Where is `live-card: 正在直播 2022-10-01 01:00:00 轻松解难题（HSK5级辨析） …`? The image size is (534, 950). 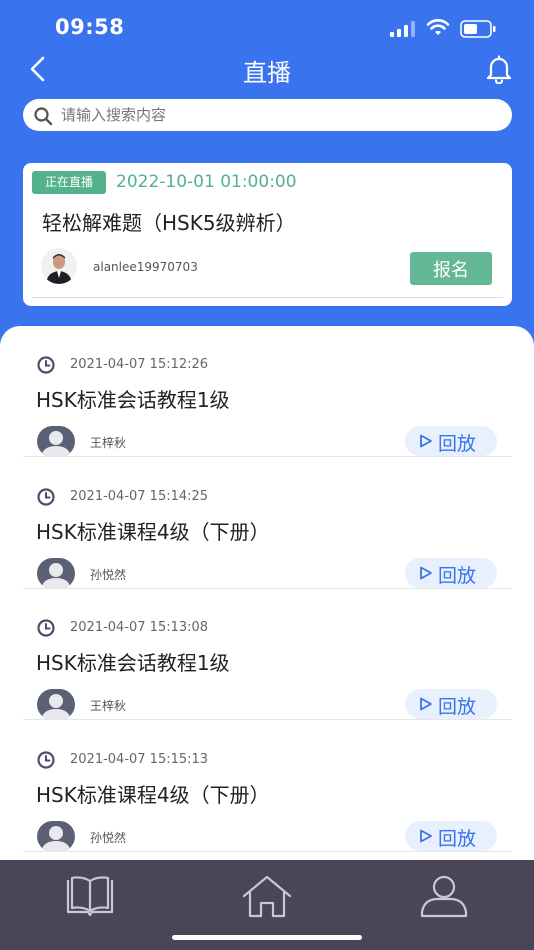 live-card: 正在直播 2022-10-01 01:00:00 轻松解难题（HSK5级辨析） … is located at coordinates (267, 234).